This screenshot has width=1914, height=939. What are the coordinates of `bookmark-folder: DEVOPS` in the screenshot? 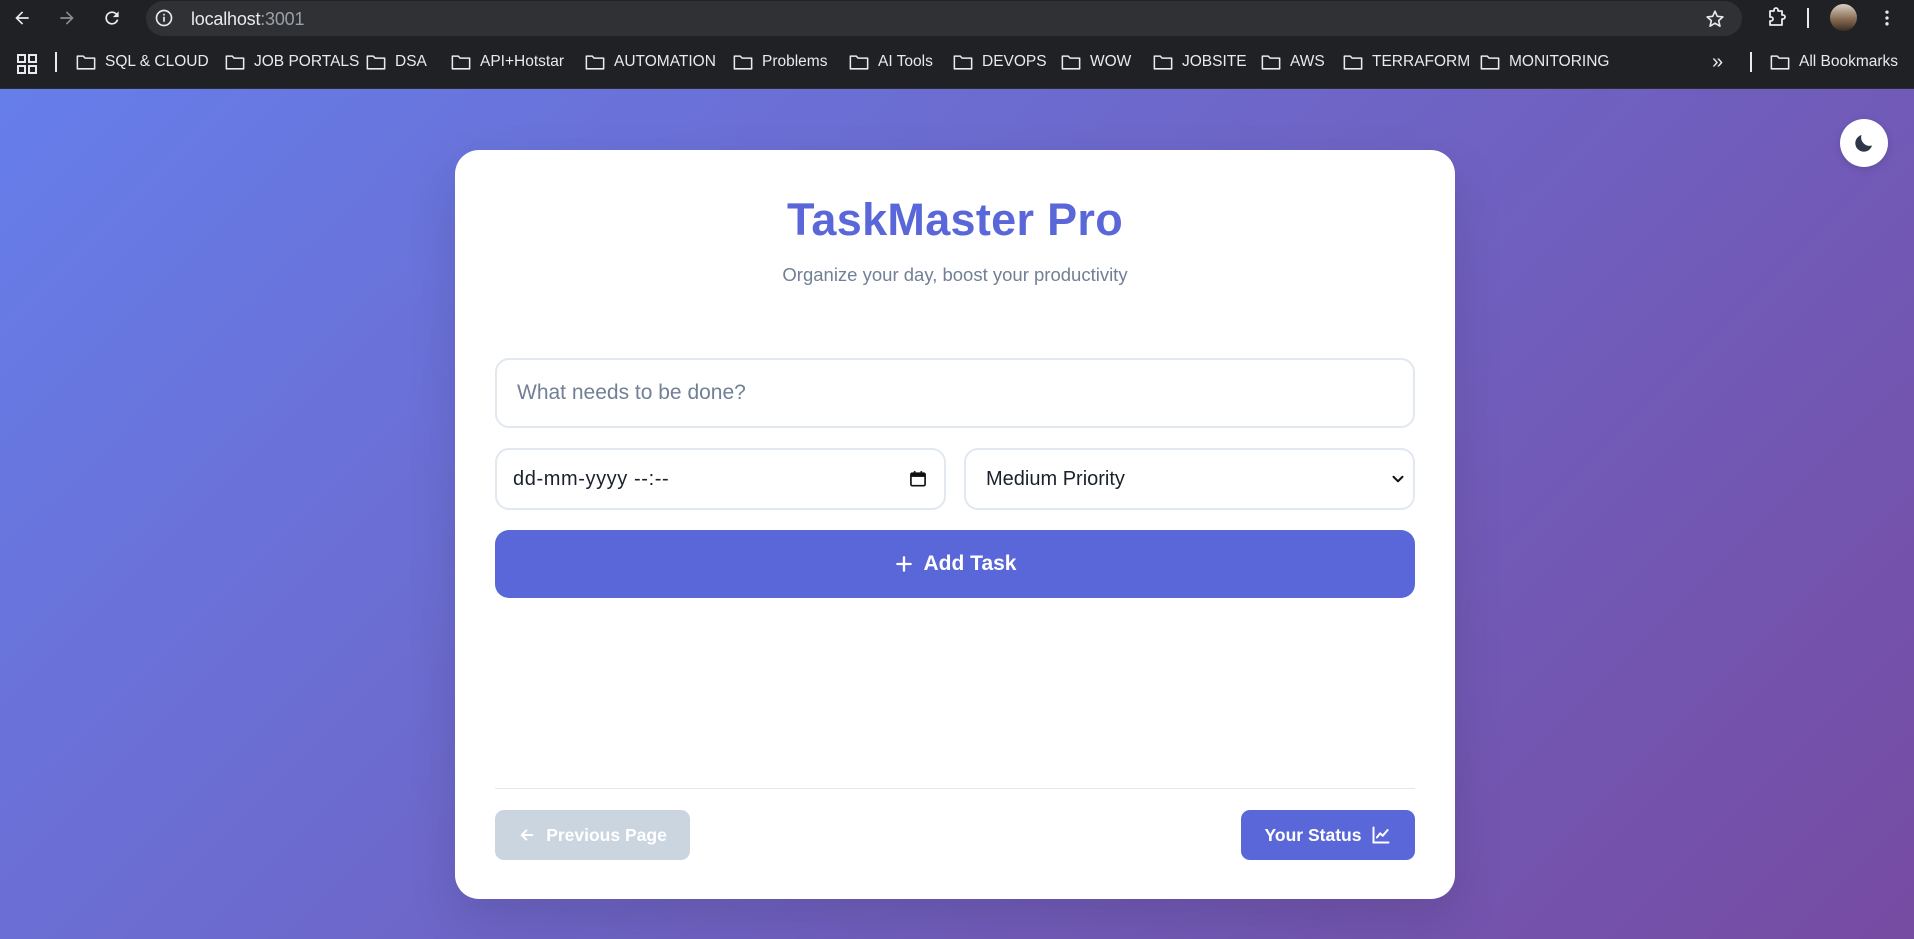 It's located at (1000, 62).